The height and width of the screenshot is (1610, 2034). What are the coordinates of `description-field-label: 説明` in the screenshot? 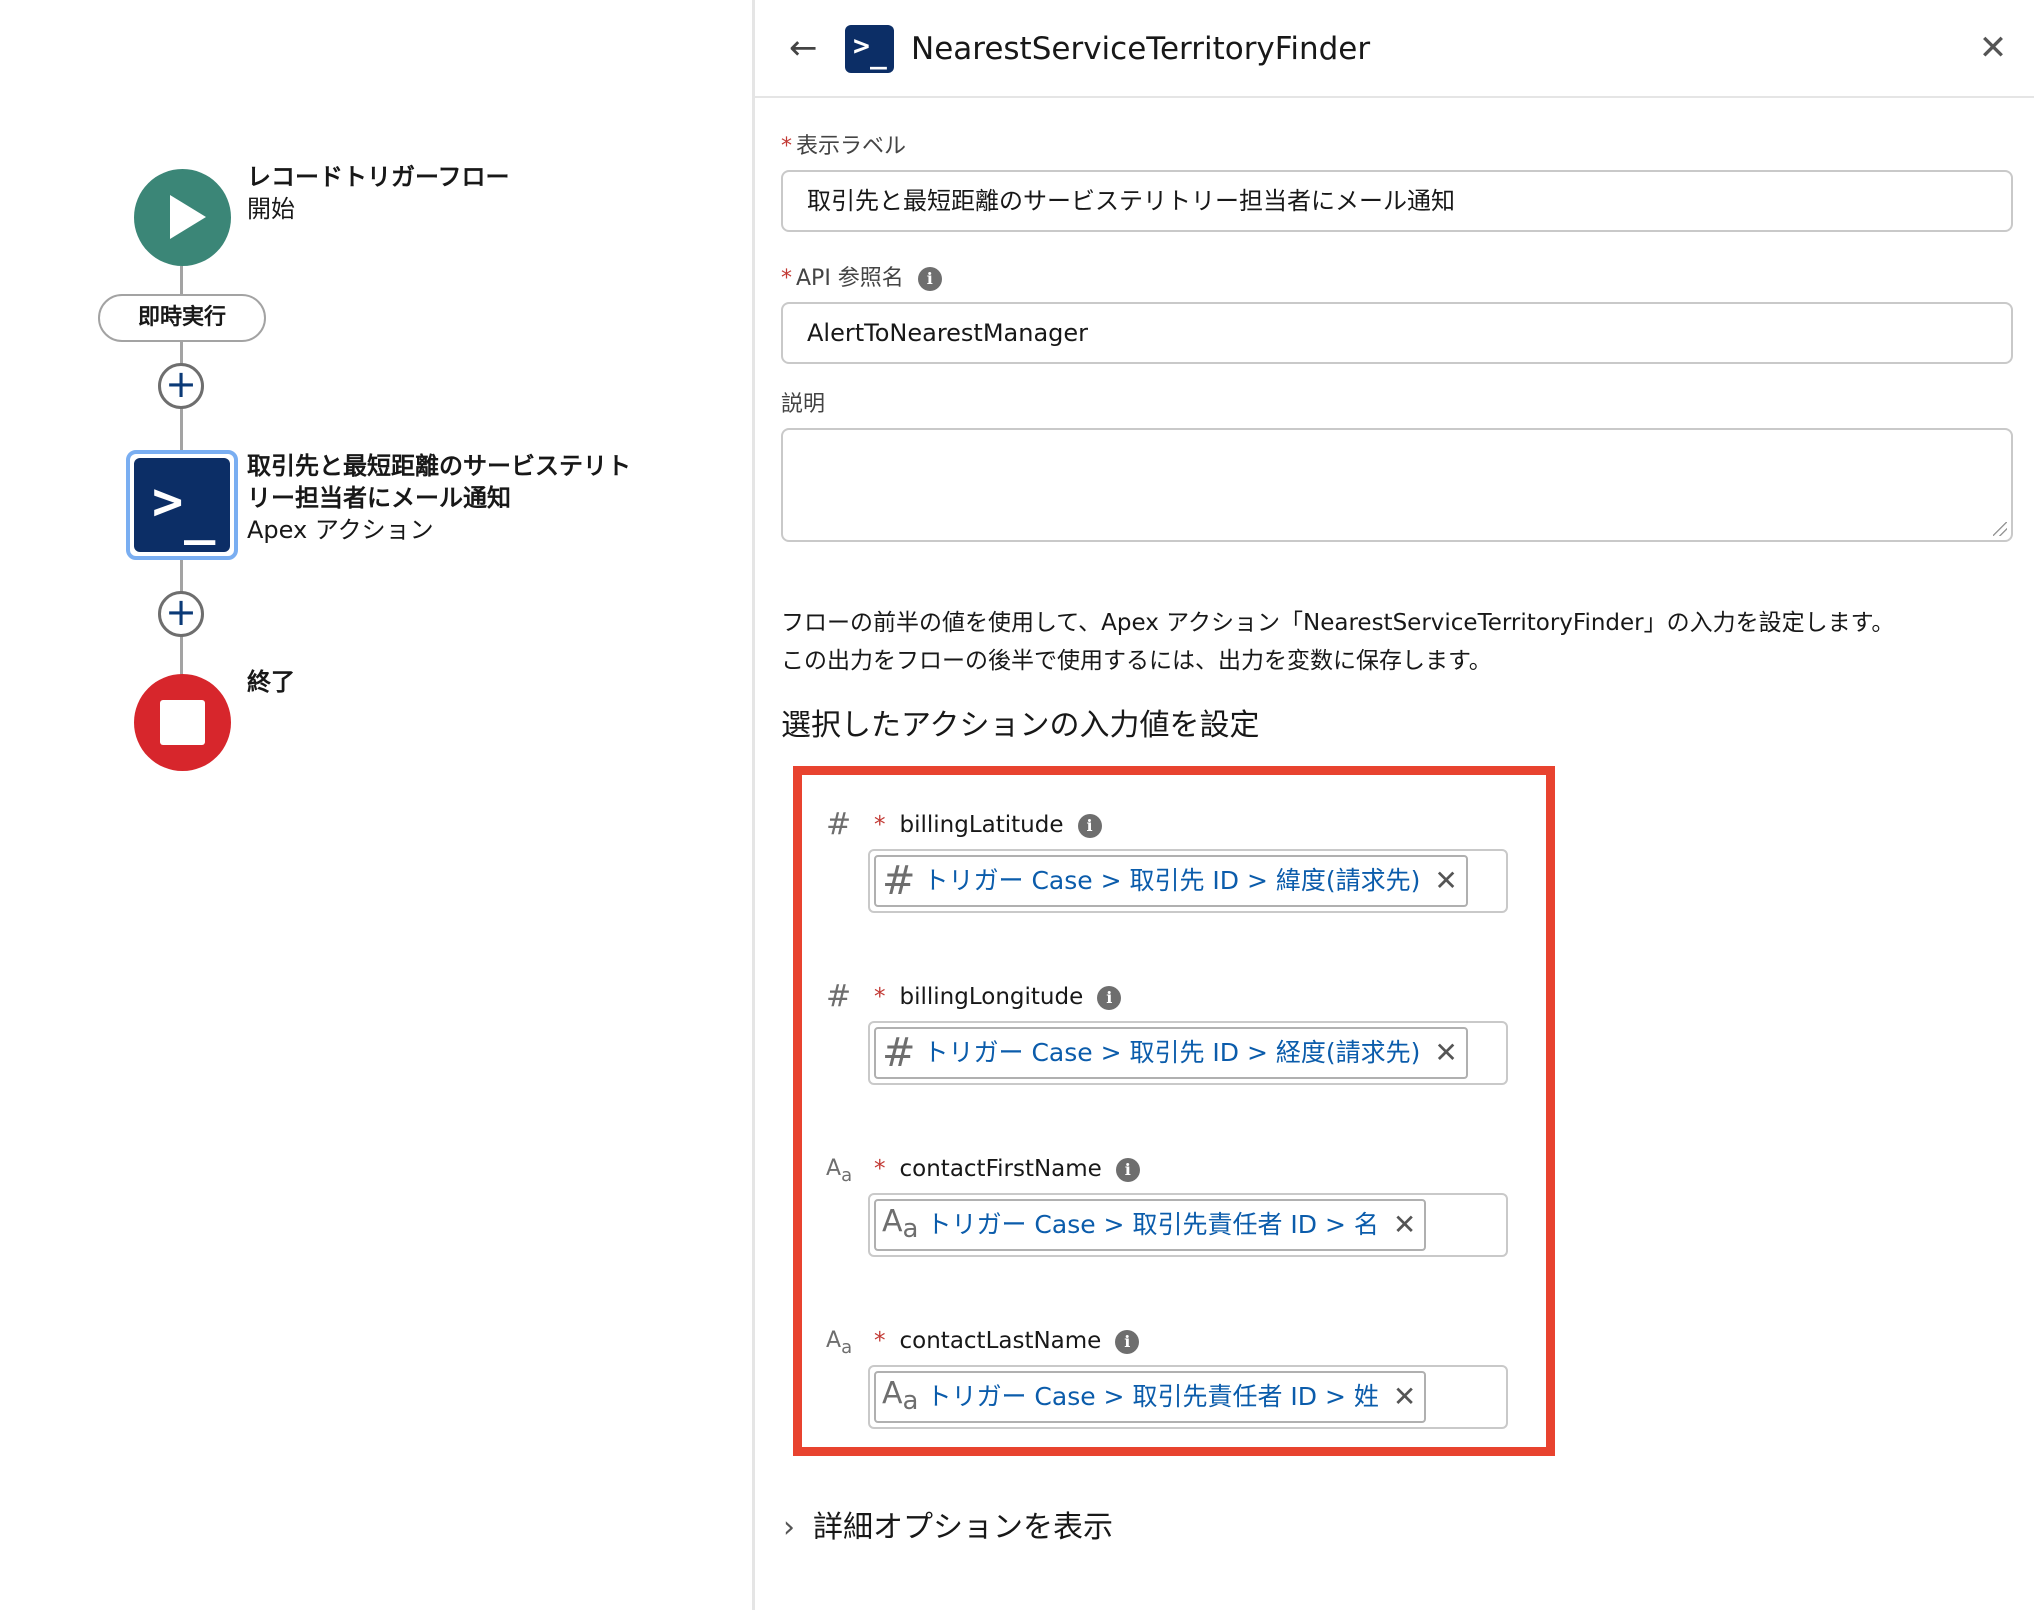 It's located at (803, 404).